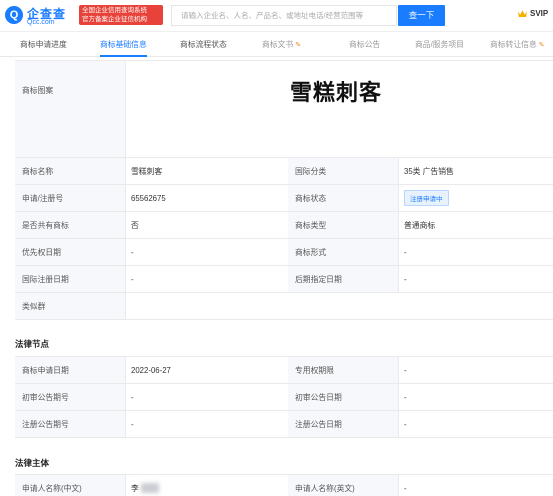 The height and width of the screenshot is (496, 553). Describe the element at coordinates (70, 485) in the screenshot. I see `field-label: 申请人名称(中文)` at that location.